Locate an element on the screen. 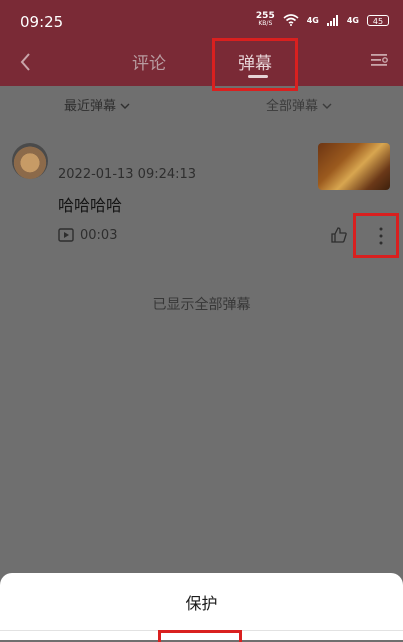  speed-unit: KB/S is located at coordinates (265, 23).